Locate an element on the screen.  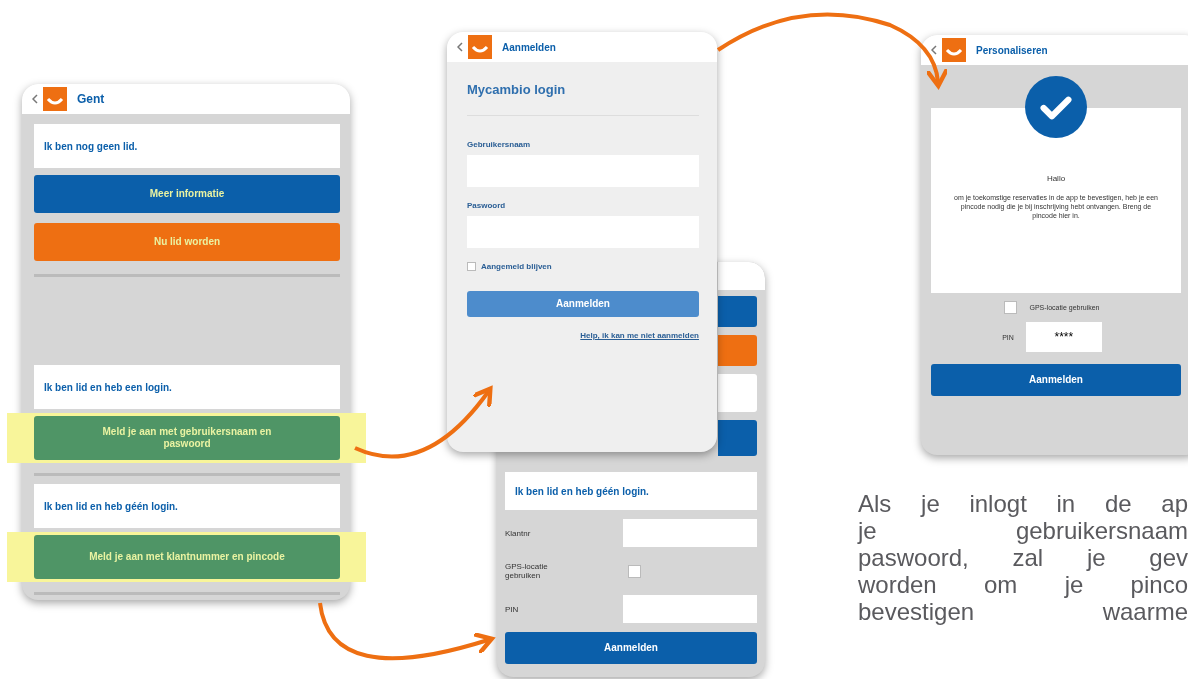
menu-button: Meer informatie is located at coordinates (187, 194).